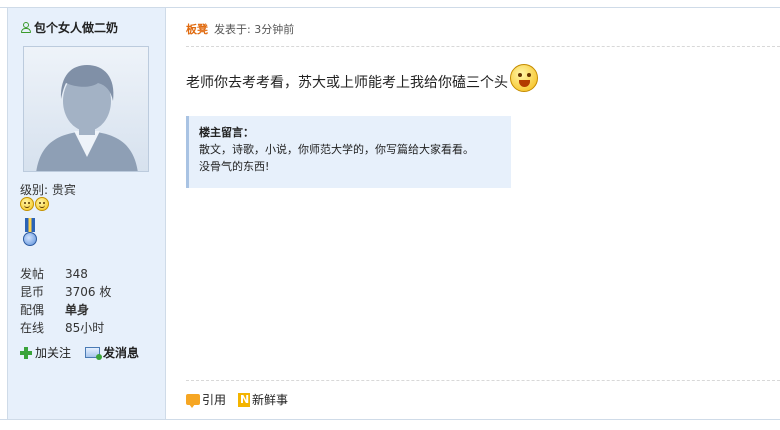 This screenshot has height=430, width=780. What do you see at coordinates (30, 234) in the screenshot?
I see `medal-icon` at bounding box center [30, 234].